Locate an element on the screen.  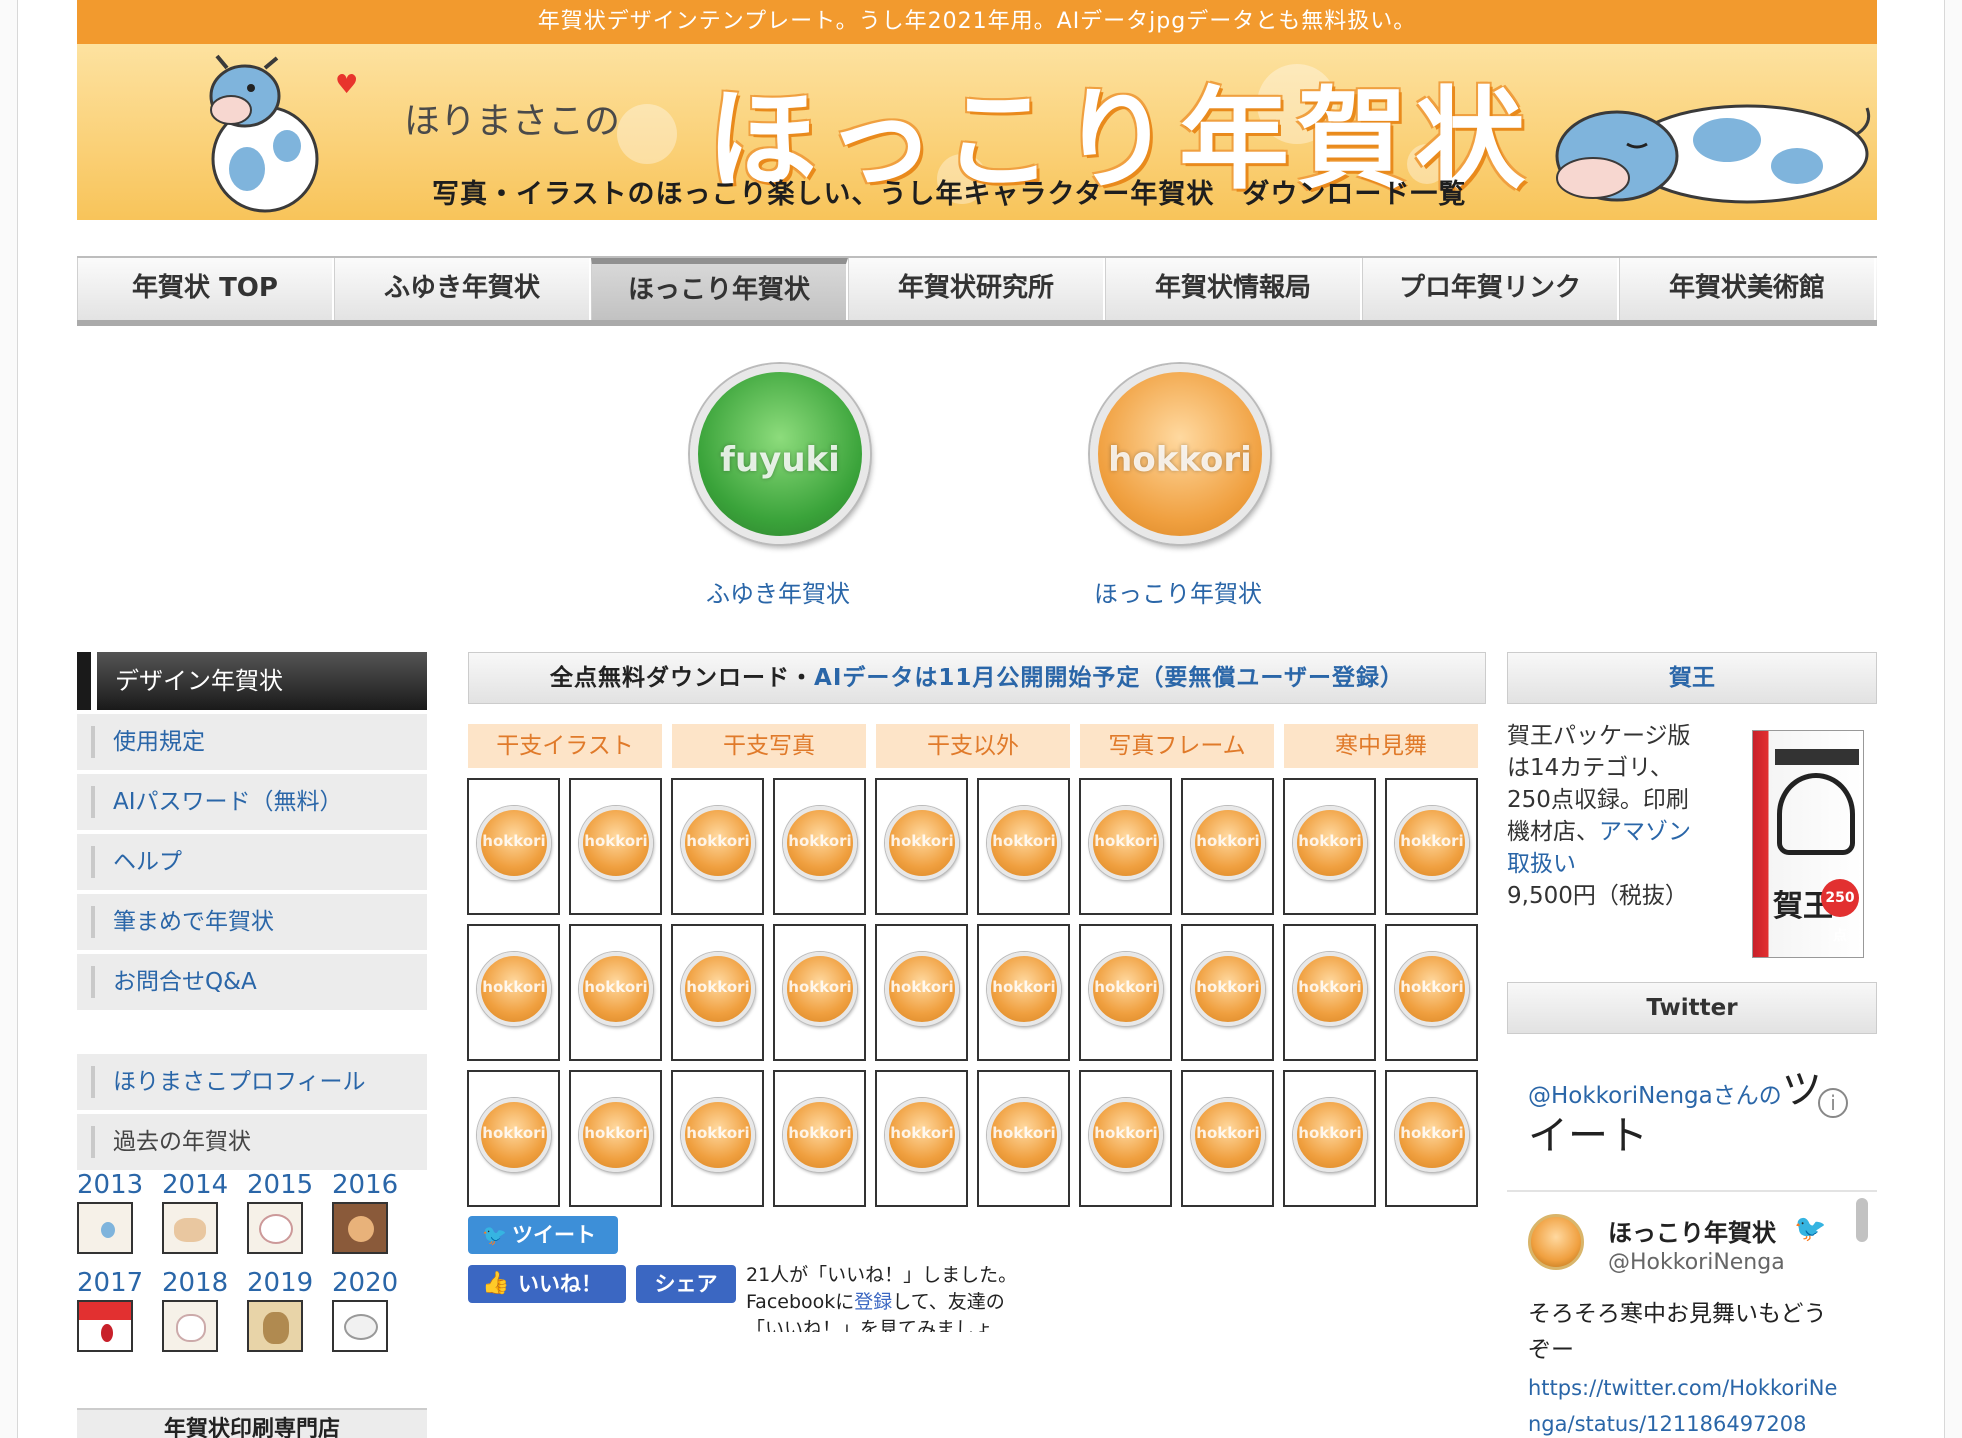
past-year-2015: 2015 is located at coordinates (289, 1212).